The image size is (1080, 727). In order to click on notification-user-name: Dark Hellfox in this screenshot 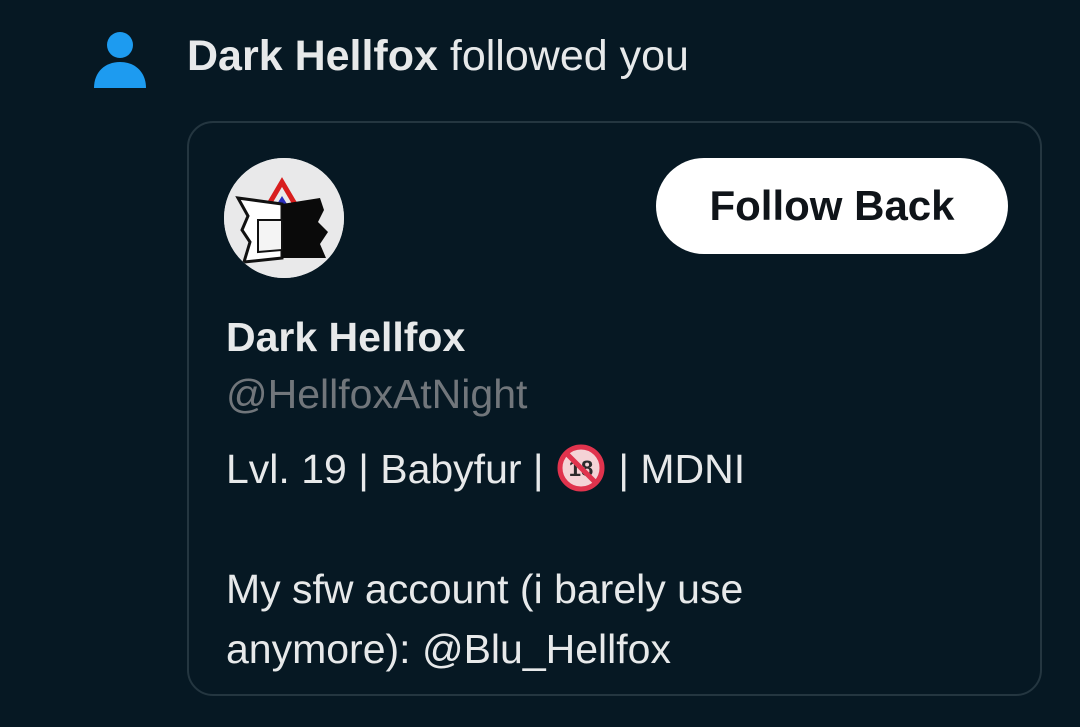, I will do `click(312, 56)`.